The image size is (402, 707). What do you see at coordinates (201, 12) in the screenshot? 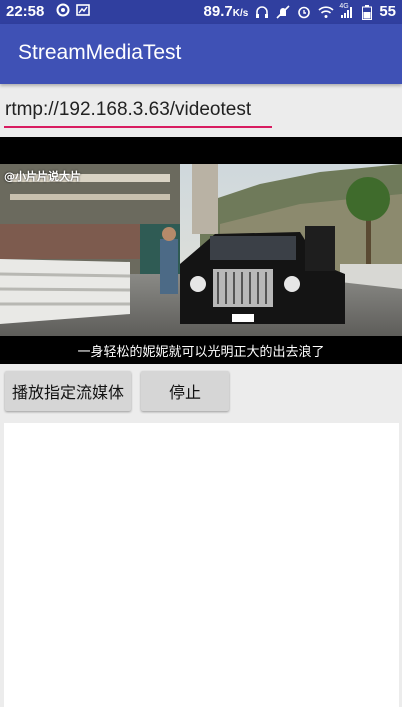
I see `status-bar: 22:58 89.7K/s 4G 55` at bounding box center [201, 12].